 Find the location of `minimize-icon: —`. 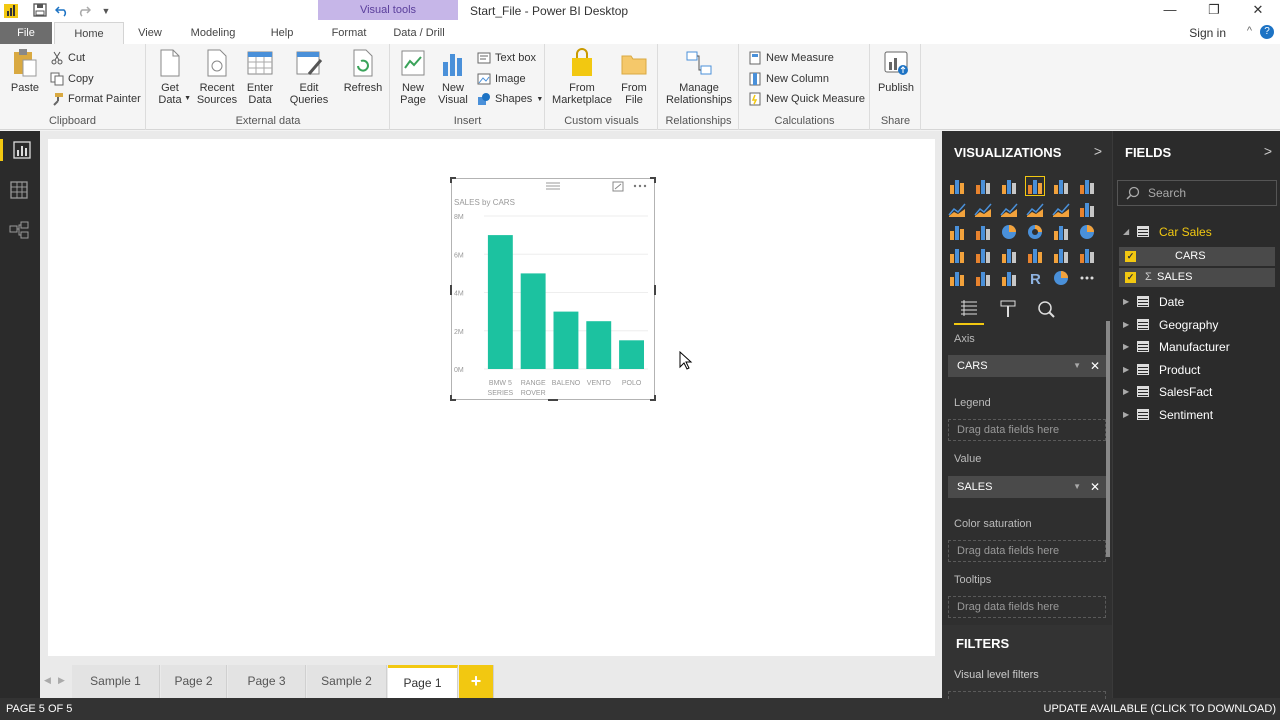

minimize-icon: — is located at coordinates (1170, 11).